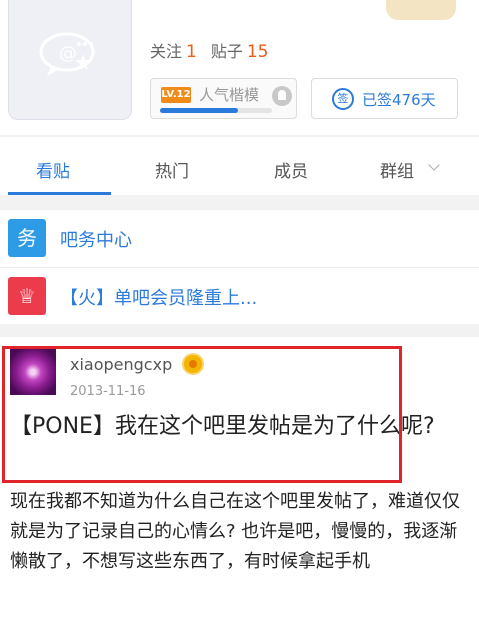 The width and height of the screenshot is (479, 619). Describe the element at coordinates (176, 95) in the screenshot. I see `level-badge: LV.12` at that location.